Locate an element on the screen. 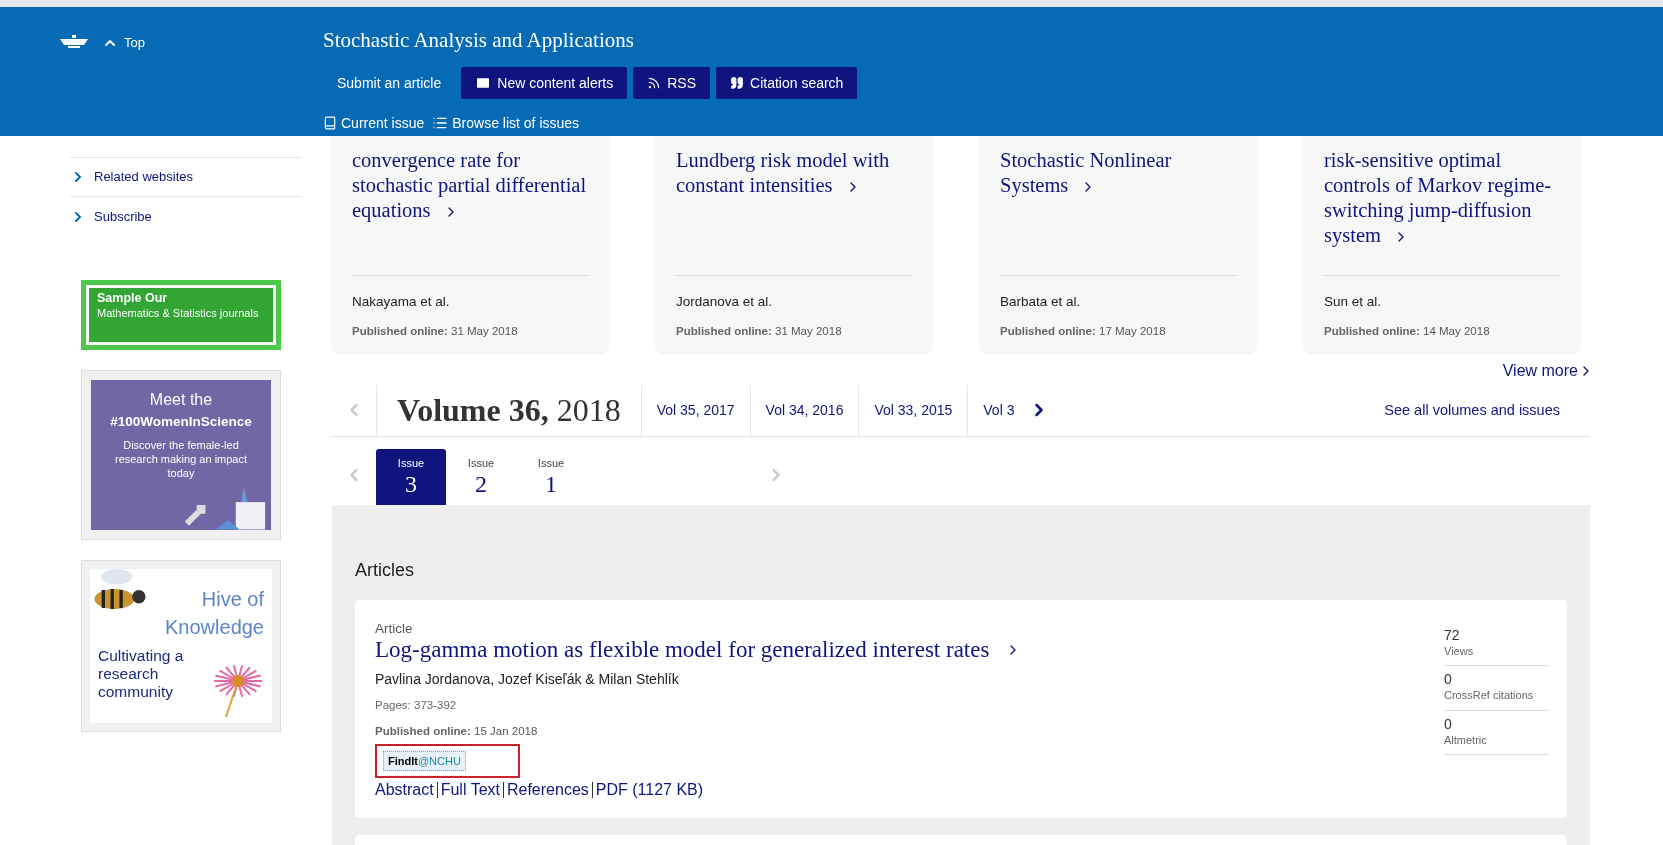 This screenshot has width=1663, height=845. article-card-authors: Sun et al. is located at coordinates (1353, 301).